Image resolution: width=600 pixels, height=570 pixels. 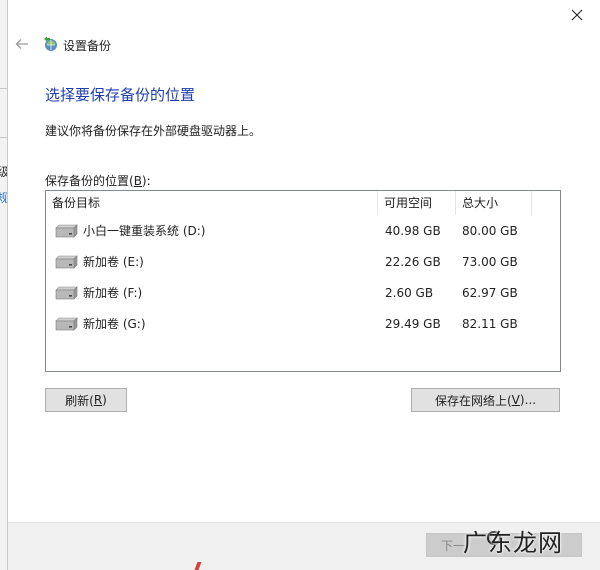 I want to click on backup-location-label: 保存备份的位置(B):, so click(x=98, y=180).